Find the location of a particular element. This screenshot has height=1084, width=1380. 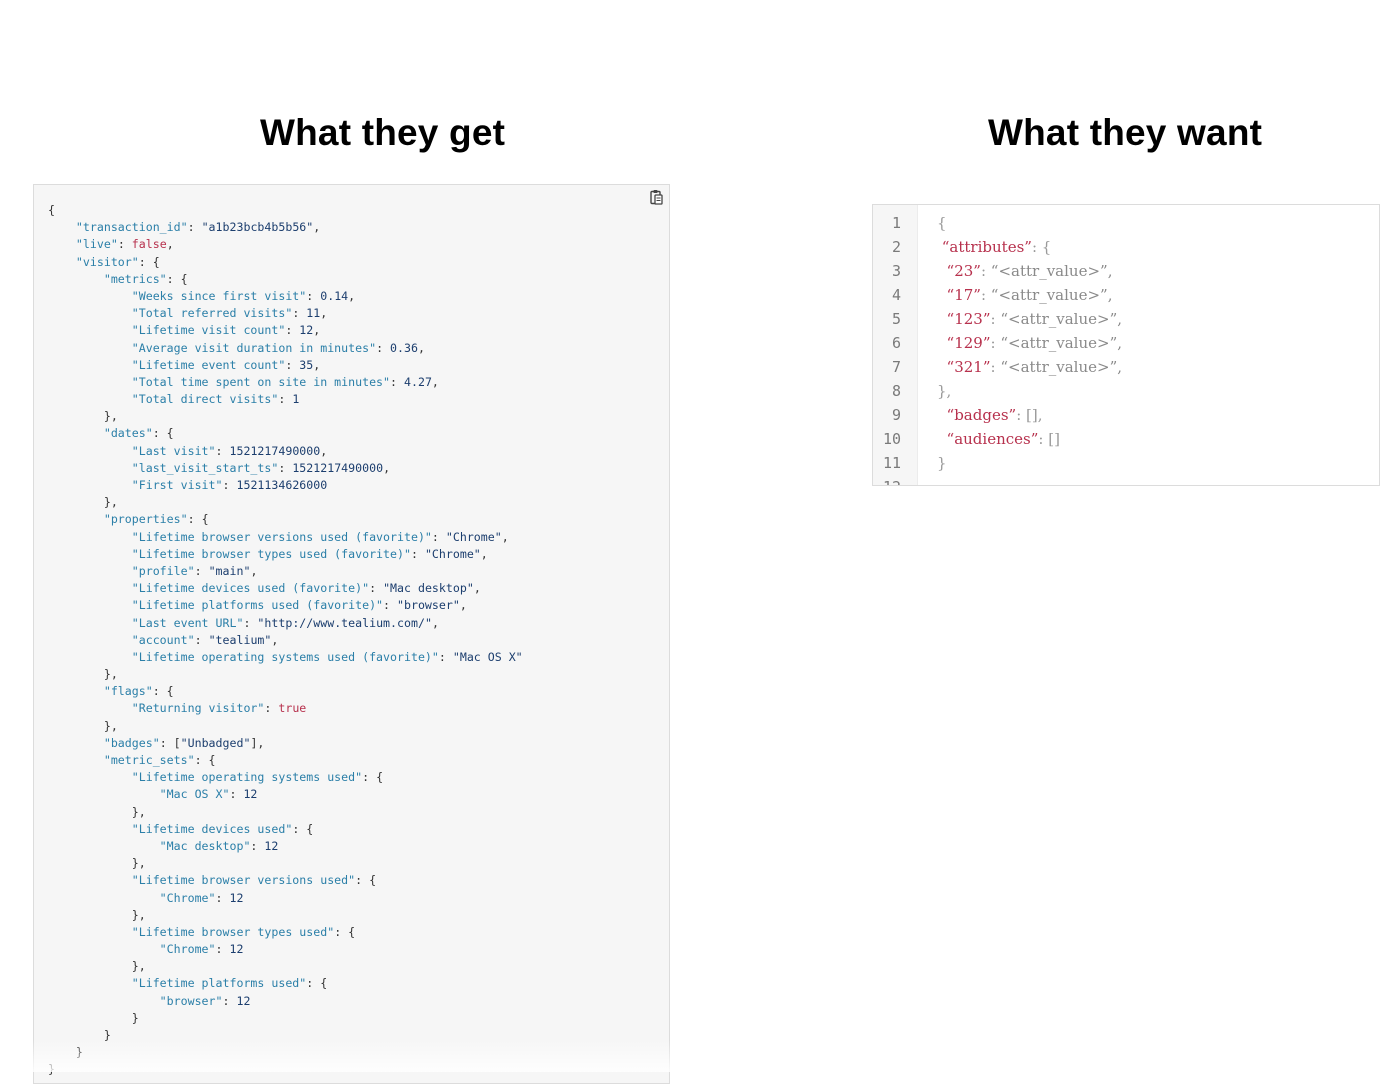

code-token: “attributes” is located at coordinates (984, 247).